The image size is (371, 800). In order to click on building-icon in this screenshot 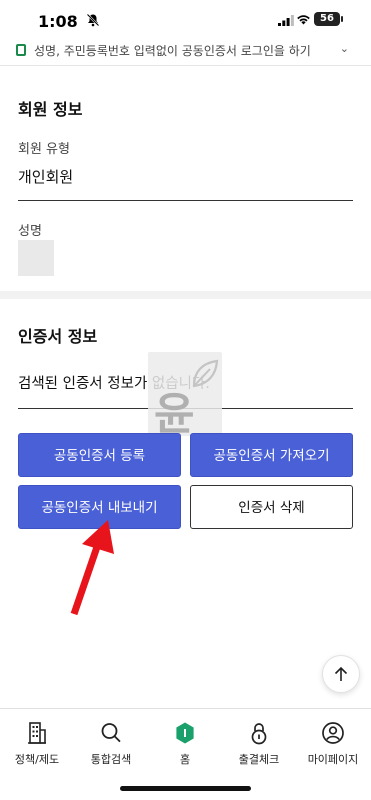, I will do `click(37, 733)`.